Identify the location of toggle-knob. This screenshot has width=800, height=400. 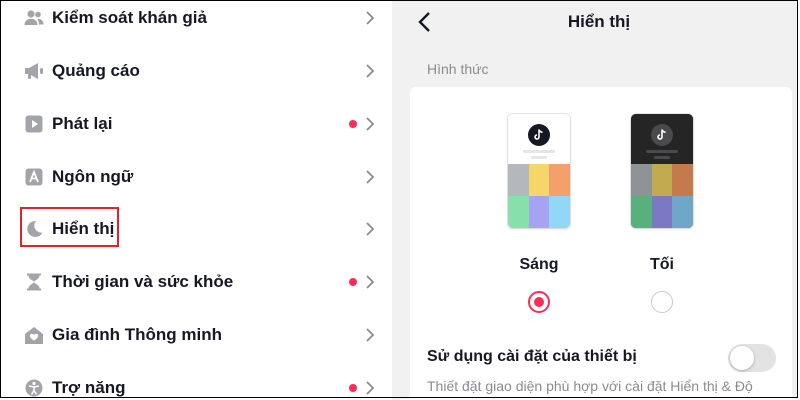
(742, 358).